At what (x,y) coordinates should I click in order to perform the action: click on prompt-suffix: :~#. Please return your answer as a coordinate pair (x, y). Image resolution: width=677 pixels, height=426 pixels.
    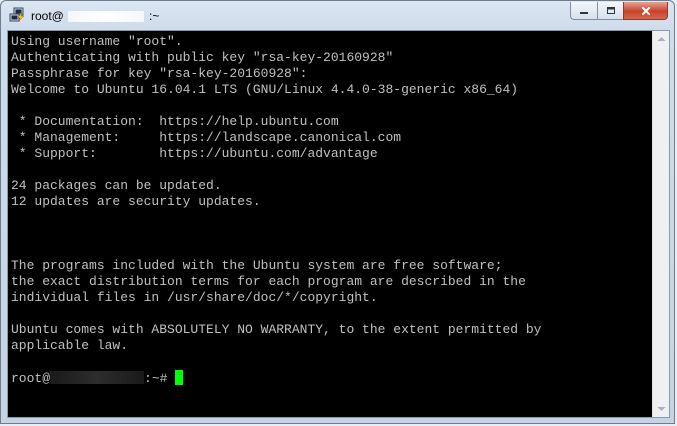
    Looking at the image, I should click on (156, 378).